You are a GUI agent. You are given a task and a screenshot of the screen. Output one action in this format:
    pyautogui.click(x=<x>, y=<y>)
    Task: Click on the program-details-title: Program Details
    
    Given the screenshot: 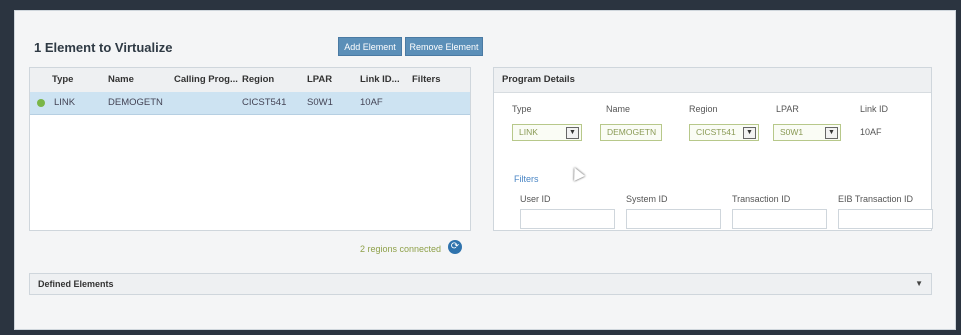 What is the action you would take?
    pyautogui.click(x=538, y=79)
    